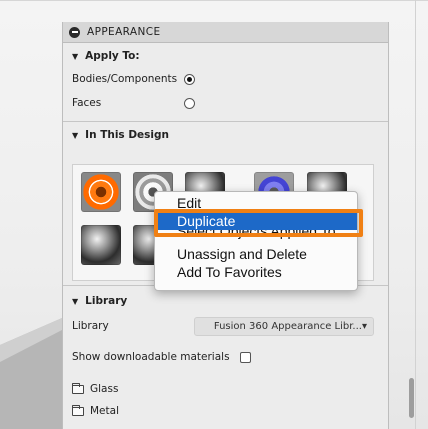  Describe the element at coordinates (225, 389) in the screenshot. I see `folder-glass: Glass` at that location.